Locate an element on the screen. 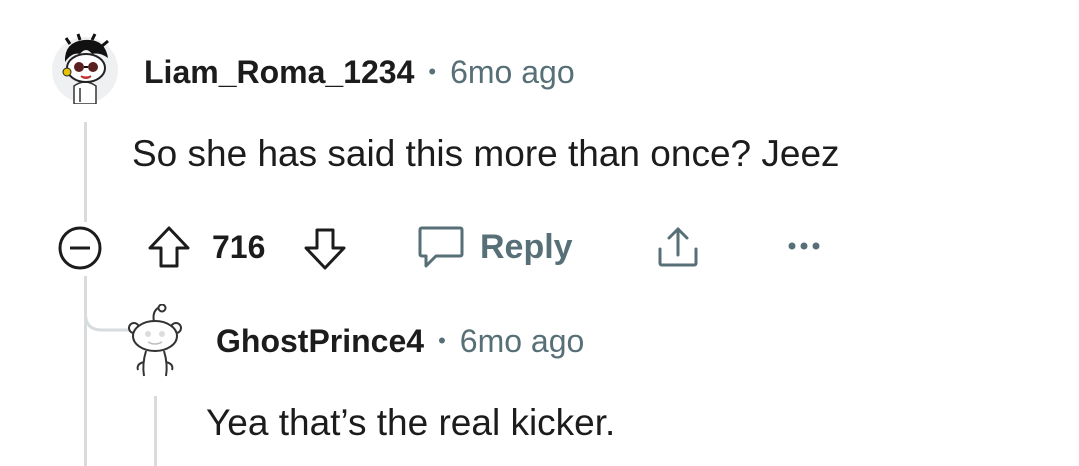 Image resolution: width=1079 pixels, height=466 pixels. username: Liam_Roma_1234 is located at coordinates (279, 72).